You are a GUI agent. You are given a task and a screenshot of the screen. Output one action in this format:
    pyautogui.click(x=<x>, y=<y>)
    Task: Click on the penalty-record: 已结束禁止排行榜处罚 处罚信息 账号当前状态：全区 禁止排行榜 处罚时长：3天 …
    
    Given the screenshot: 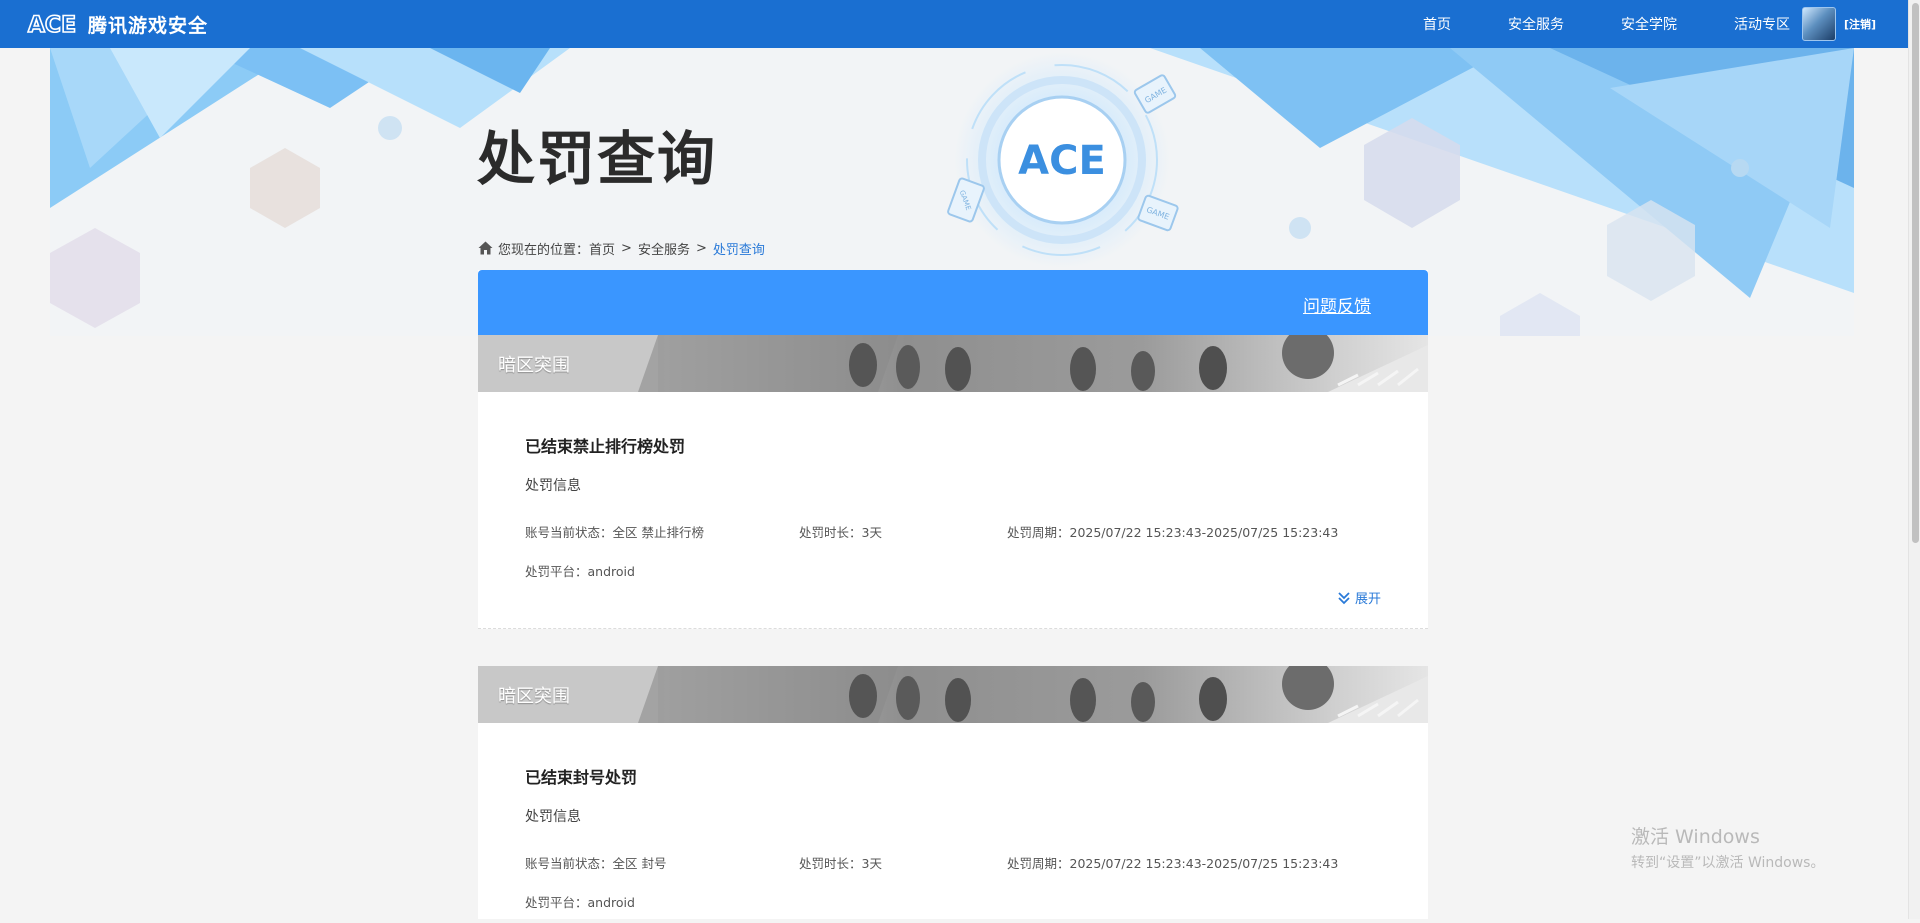 What is the action you would take?
    pyautogui.click(x=953, y=510)
    